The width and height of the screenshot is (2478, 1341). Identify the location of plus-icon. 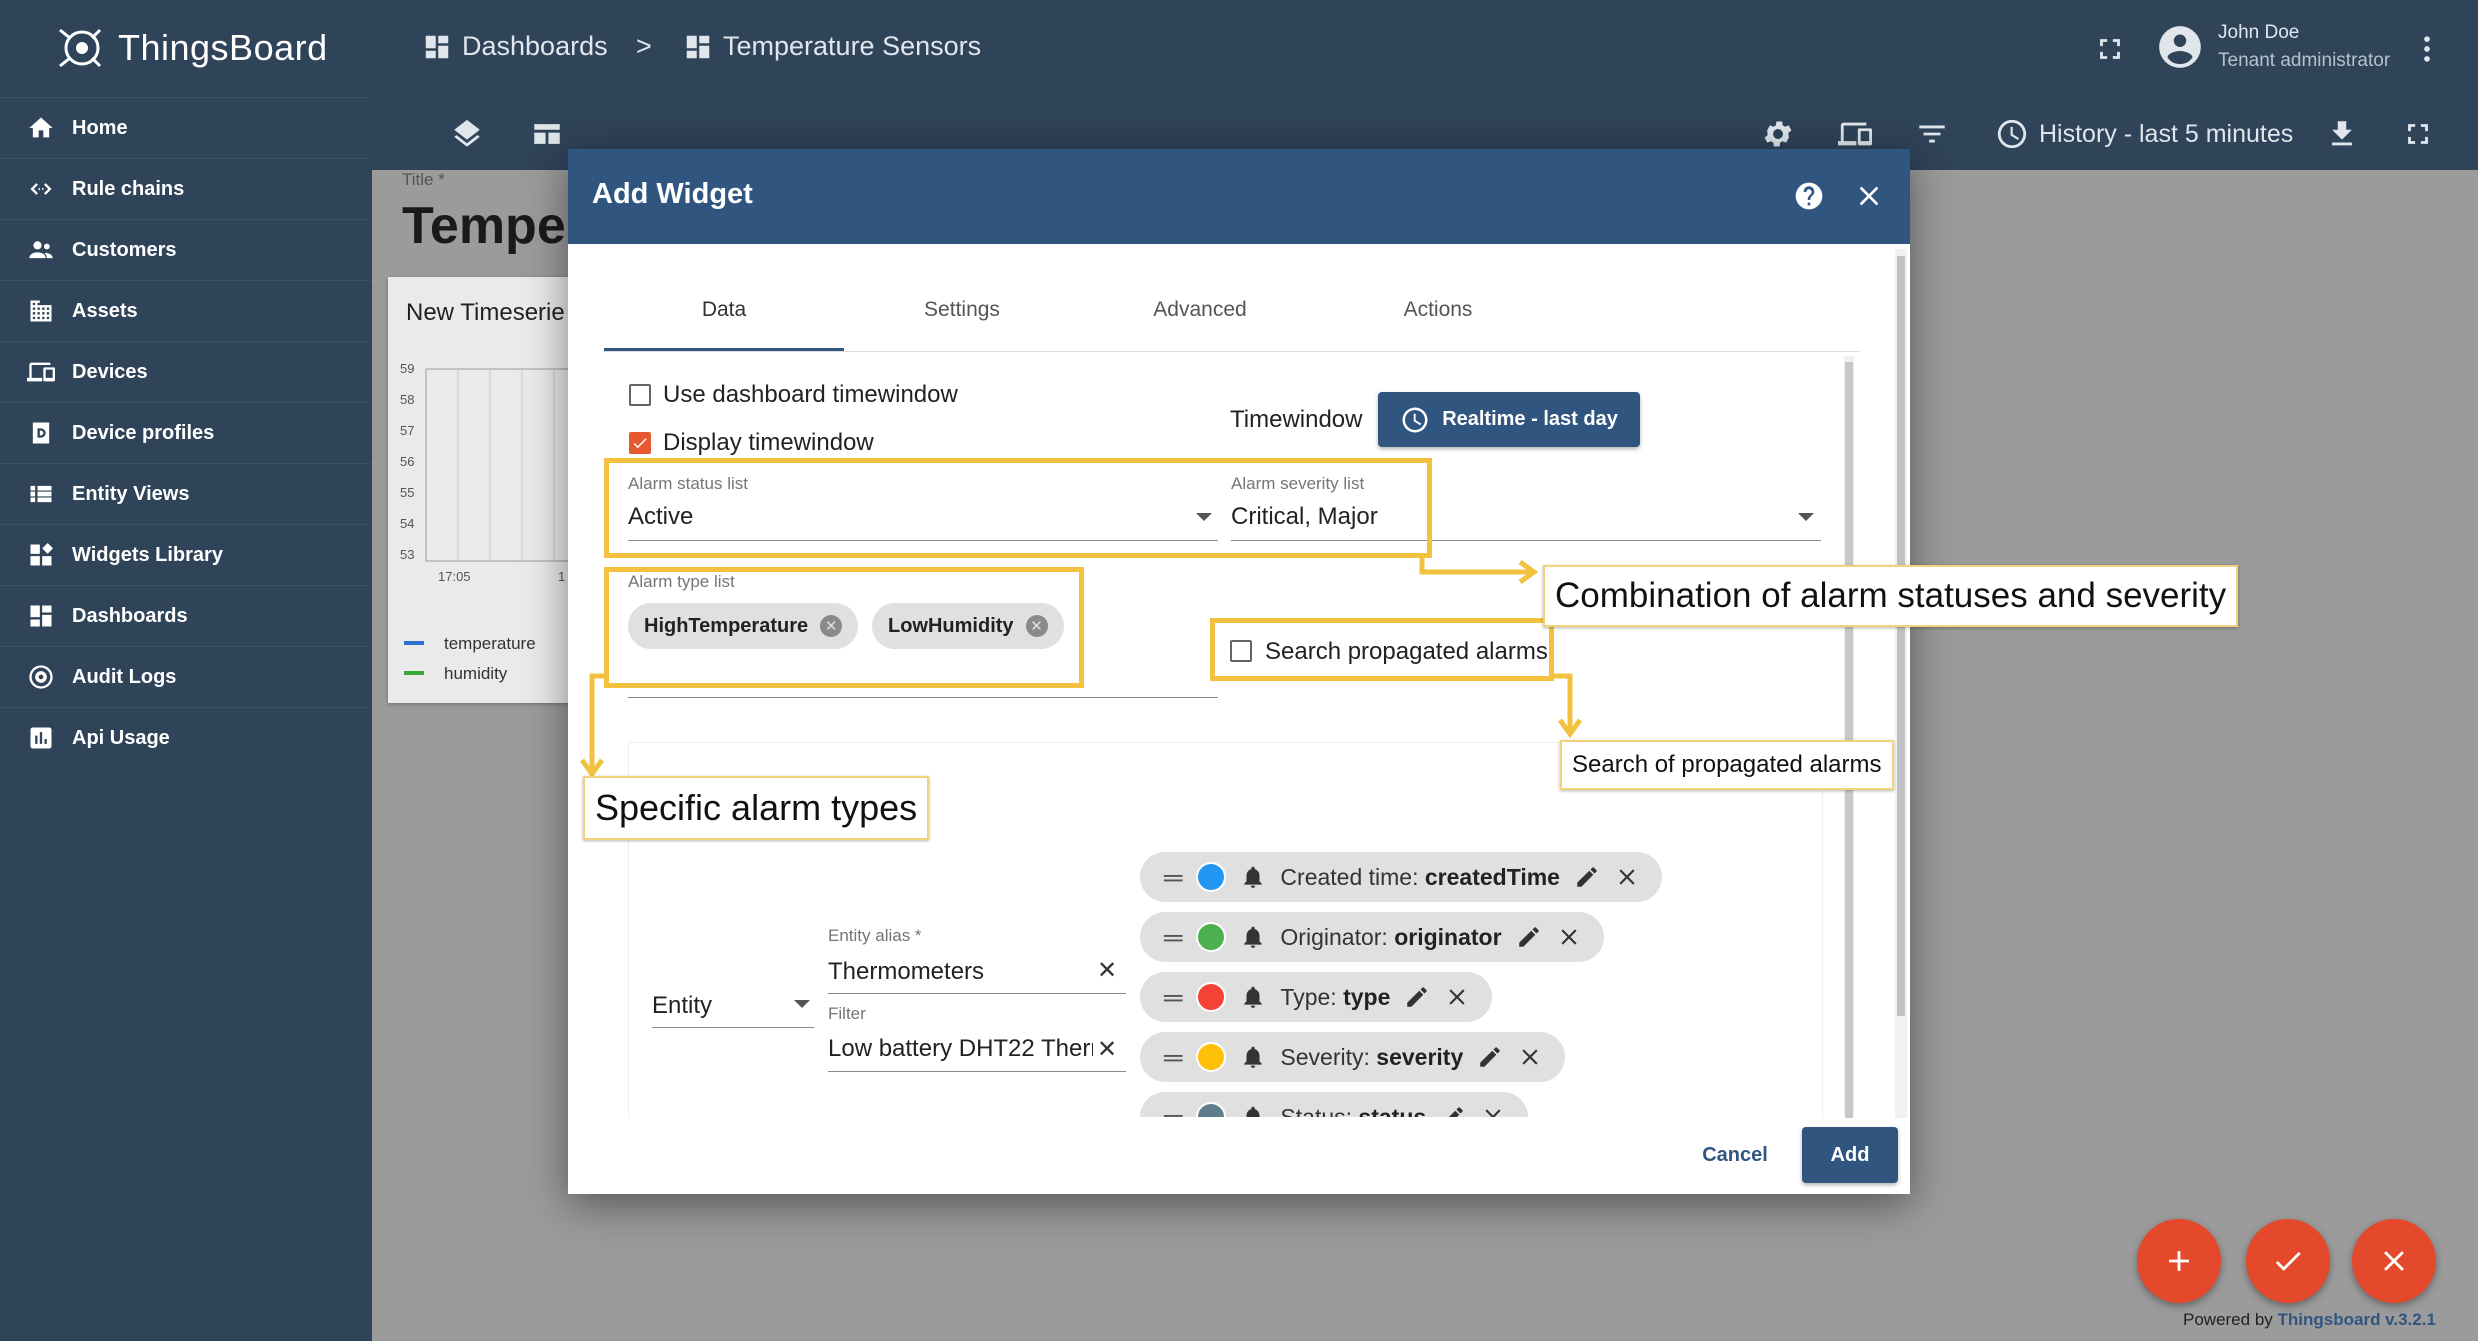
(2179, 1261).